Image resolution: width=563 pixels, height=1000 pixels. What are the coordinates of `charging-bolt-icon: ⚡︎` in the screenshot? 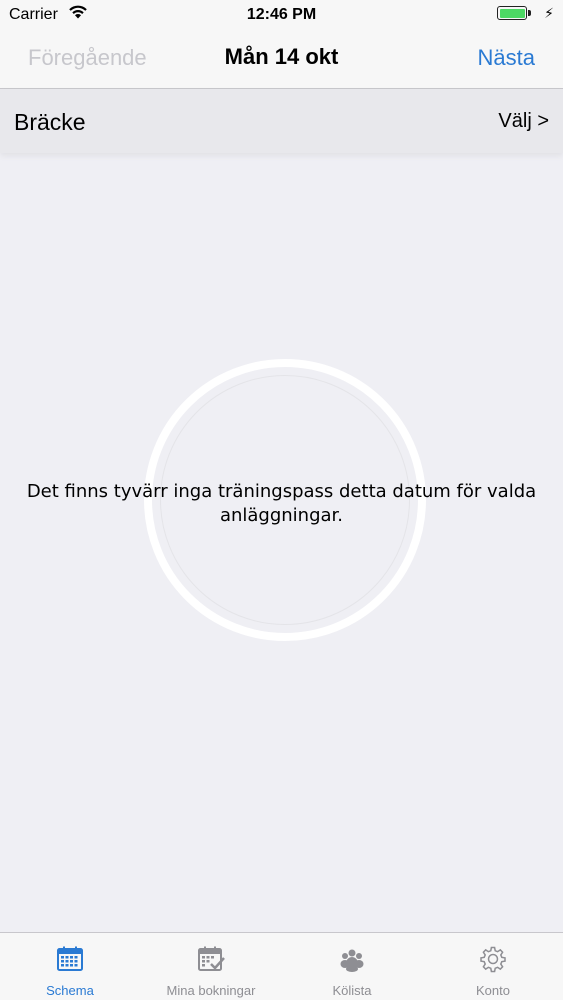 It's located at (549, 13).